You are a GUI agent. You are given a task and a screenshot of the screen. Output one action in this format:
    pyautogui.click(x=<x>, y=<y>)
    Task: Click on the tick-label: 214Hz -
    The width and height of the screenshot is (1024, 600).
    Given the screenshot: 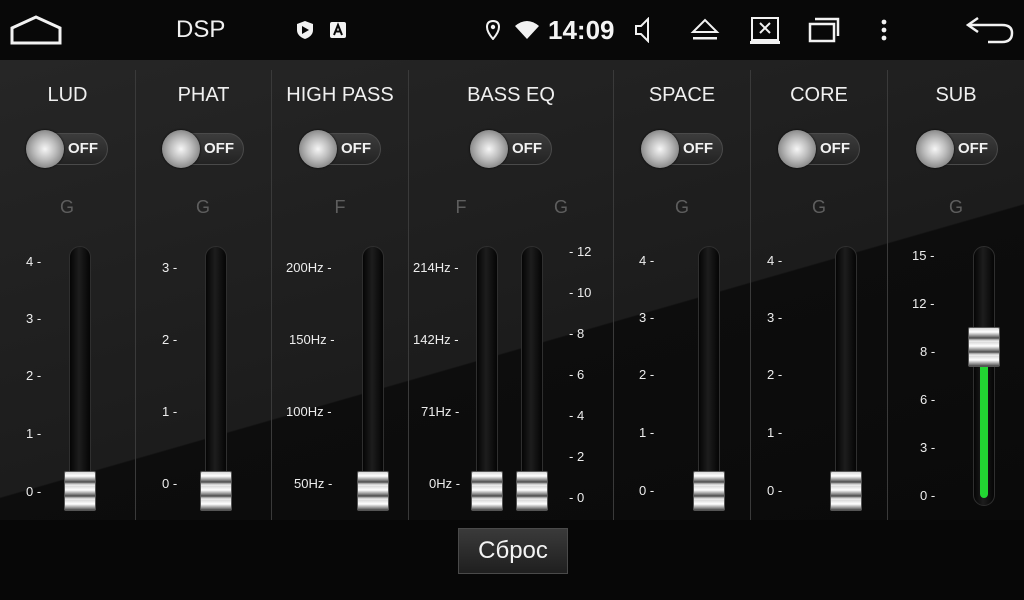 What is the action you would take?
    pyautogui.click(x=436, y=267)
    